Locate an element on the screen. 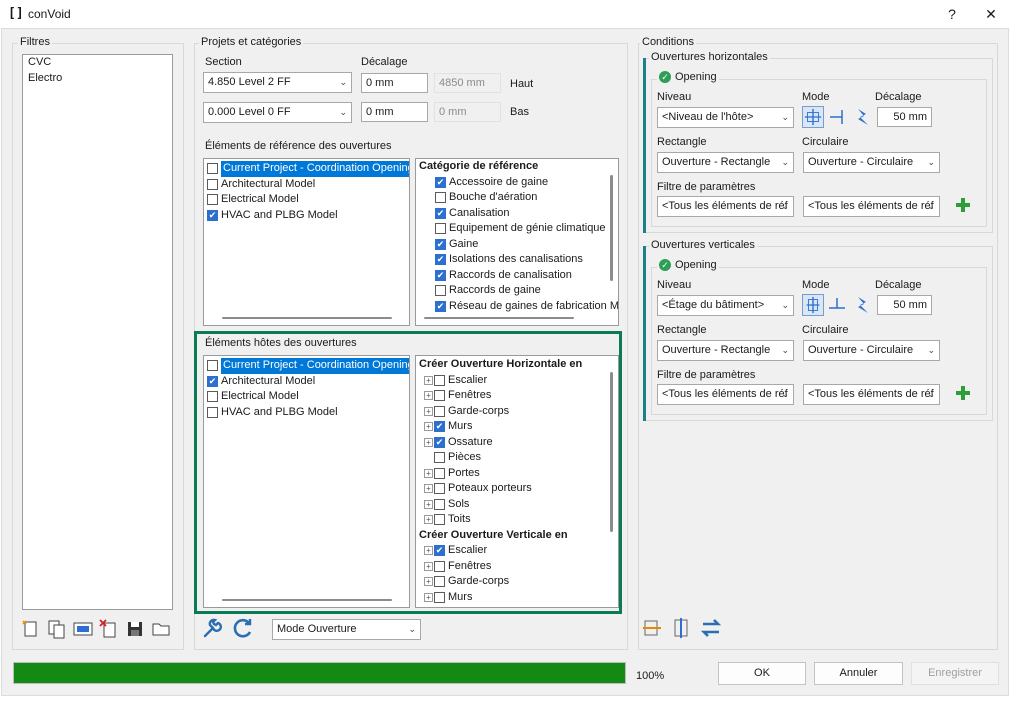 This screenshot has width=1010, height=720. h-offset-input: 50 mm is located at coordinates (904, 117).